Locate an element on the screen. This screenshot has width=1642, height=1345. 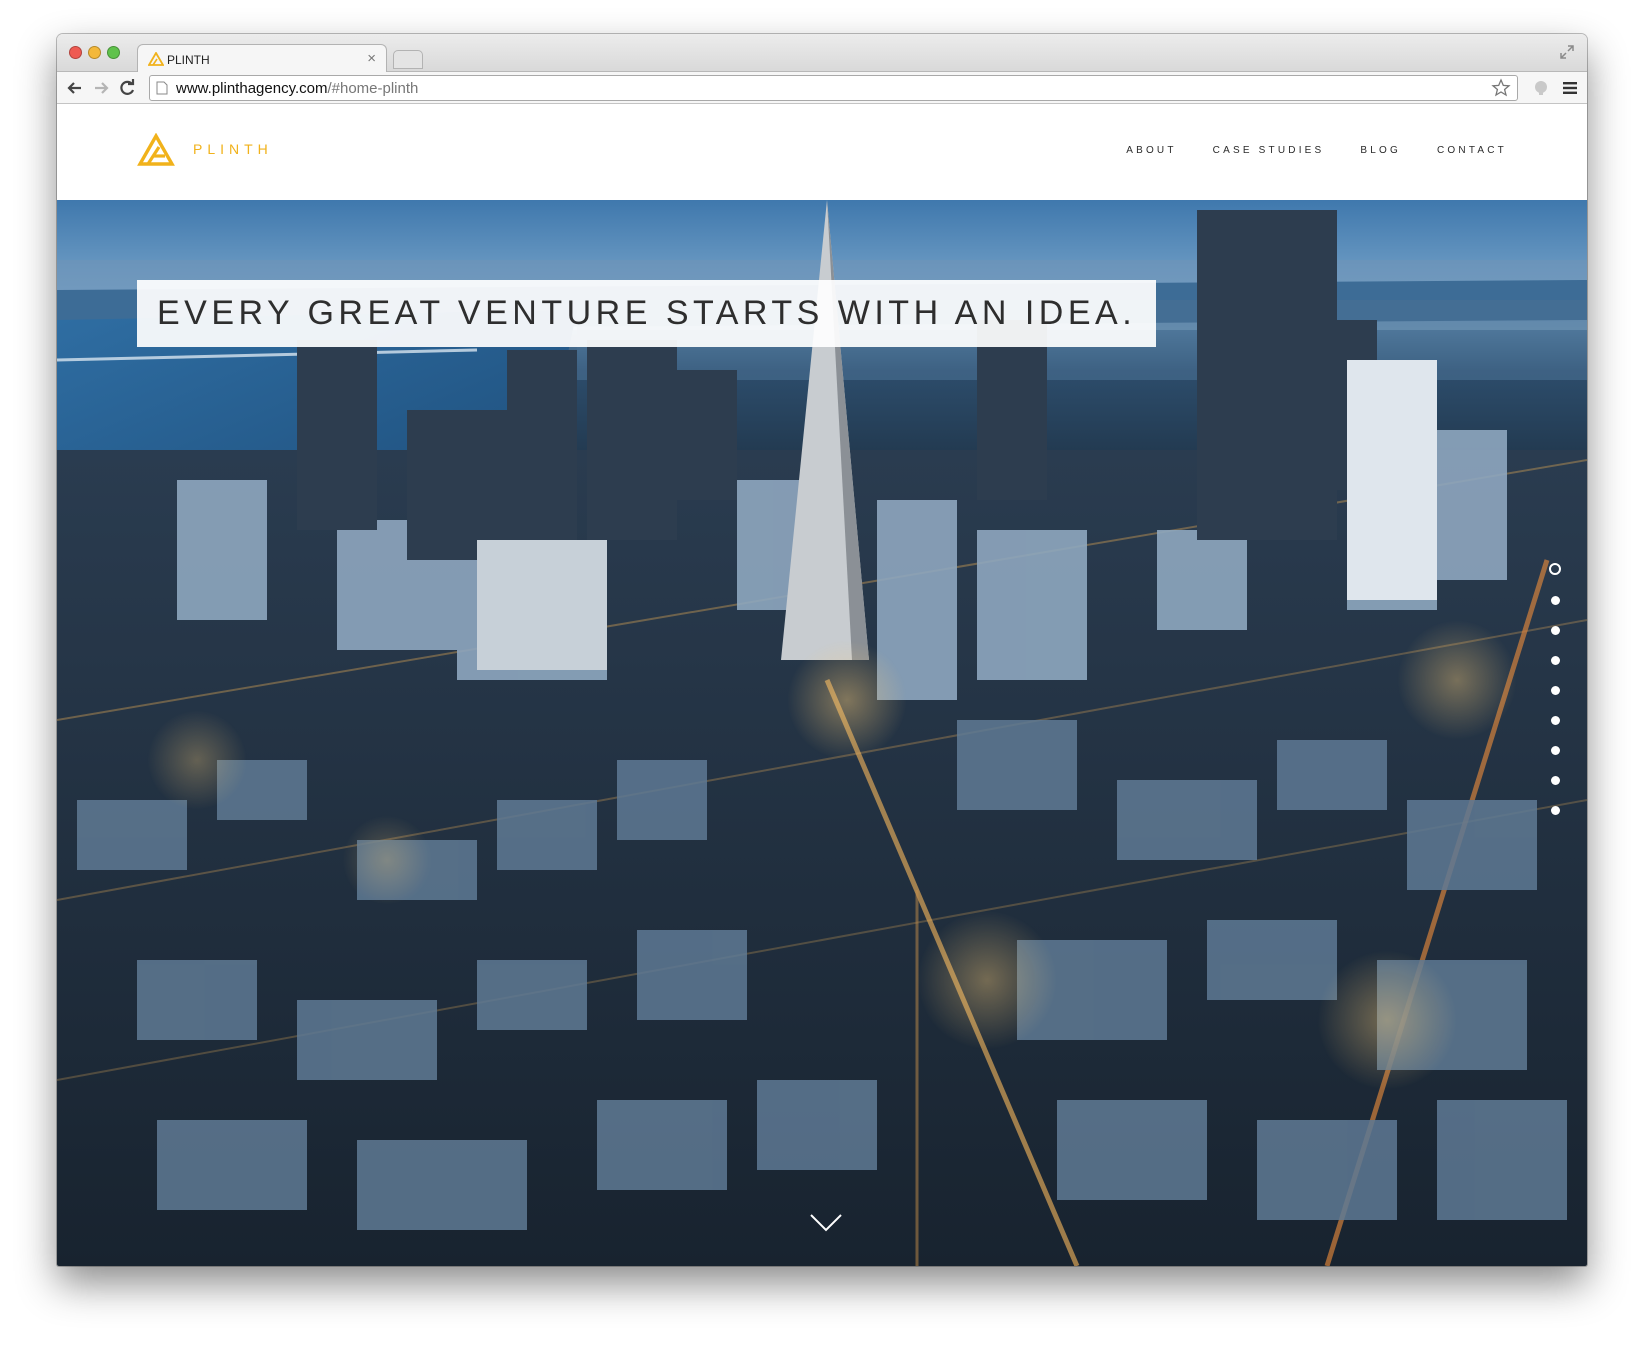
tab-plinth: PLINTH × is located at coordinates (262, 58).